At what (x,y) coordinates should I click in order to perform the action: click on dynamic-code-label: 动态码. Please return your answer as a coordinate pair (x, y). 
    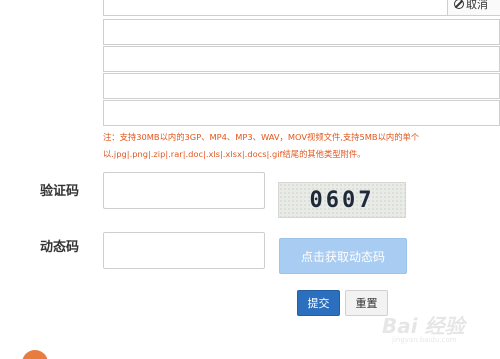
    Looking at the image, I should click on (60, 247).